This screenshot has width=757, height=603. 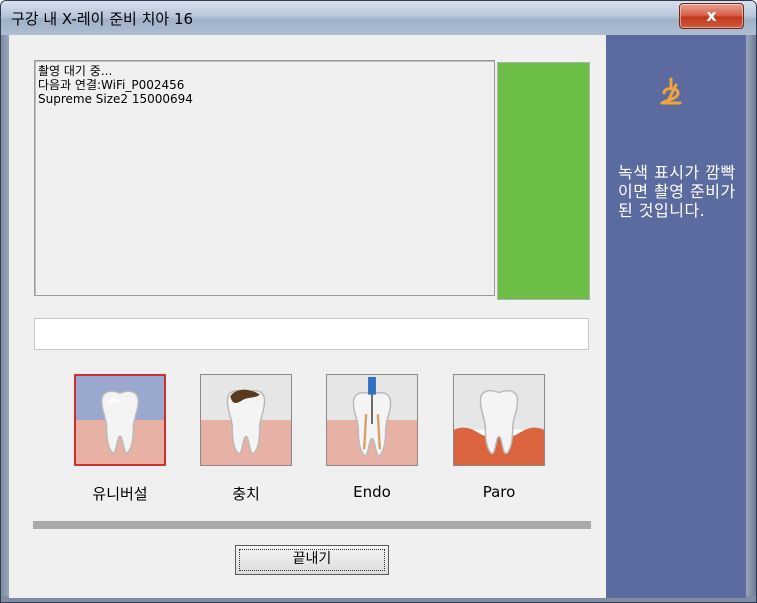 I want to click on divider-bar, so click(x=312, y=525).